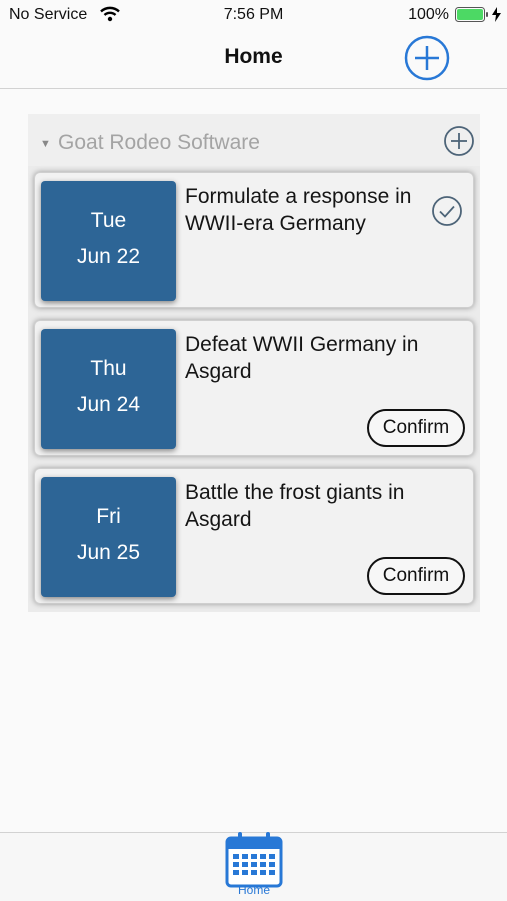 This screenshot has width=507, height=901. What do you see at coordinates (253, 890) in the screenshot?
I see `tab-home-label: Home` at bounding box center [253, 890].